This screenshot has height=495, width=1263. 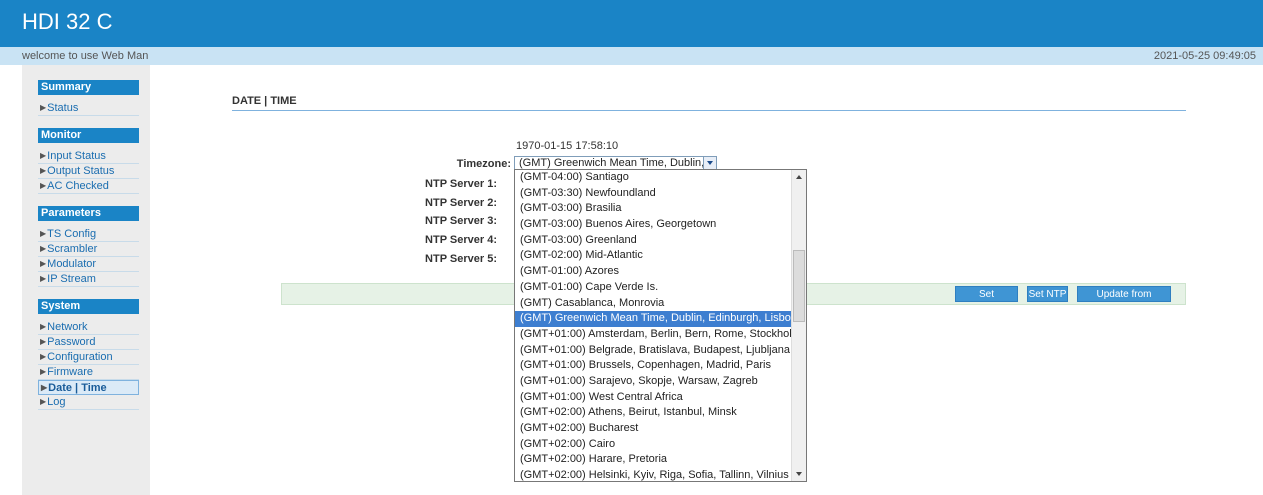 I want to click on sidebar-item-label: Status, so click(x=63, y=108).